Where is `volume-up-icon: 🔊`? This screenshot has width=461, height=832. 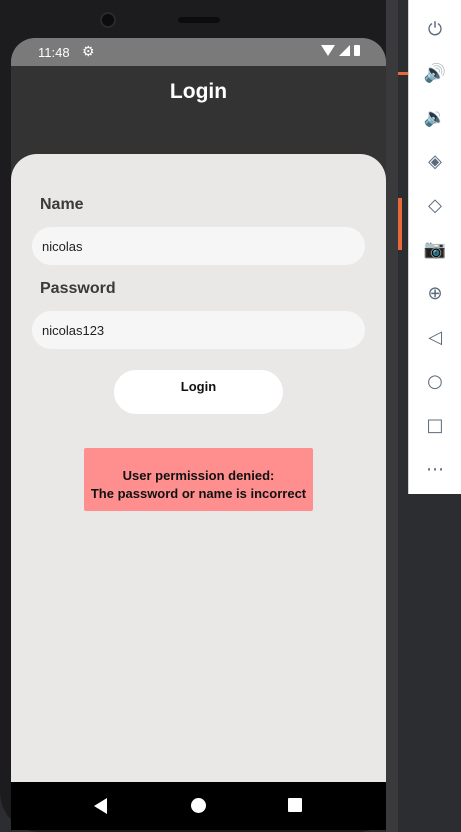
volume-up-icon: 🔊 is located at coordinates (435, 73).